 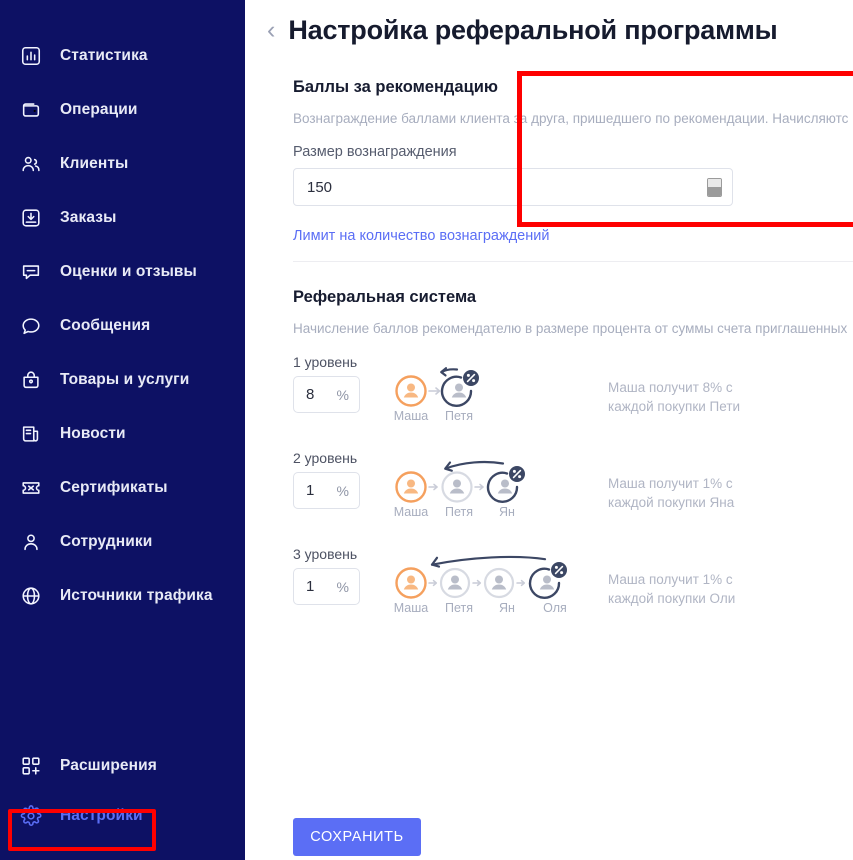 I want to click on bag-icon, so click(x=31, y=380).